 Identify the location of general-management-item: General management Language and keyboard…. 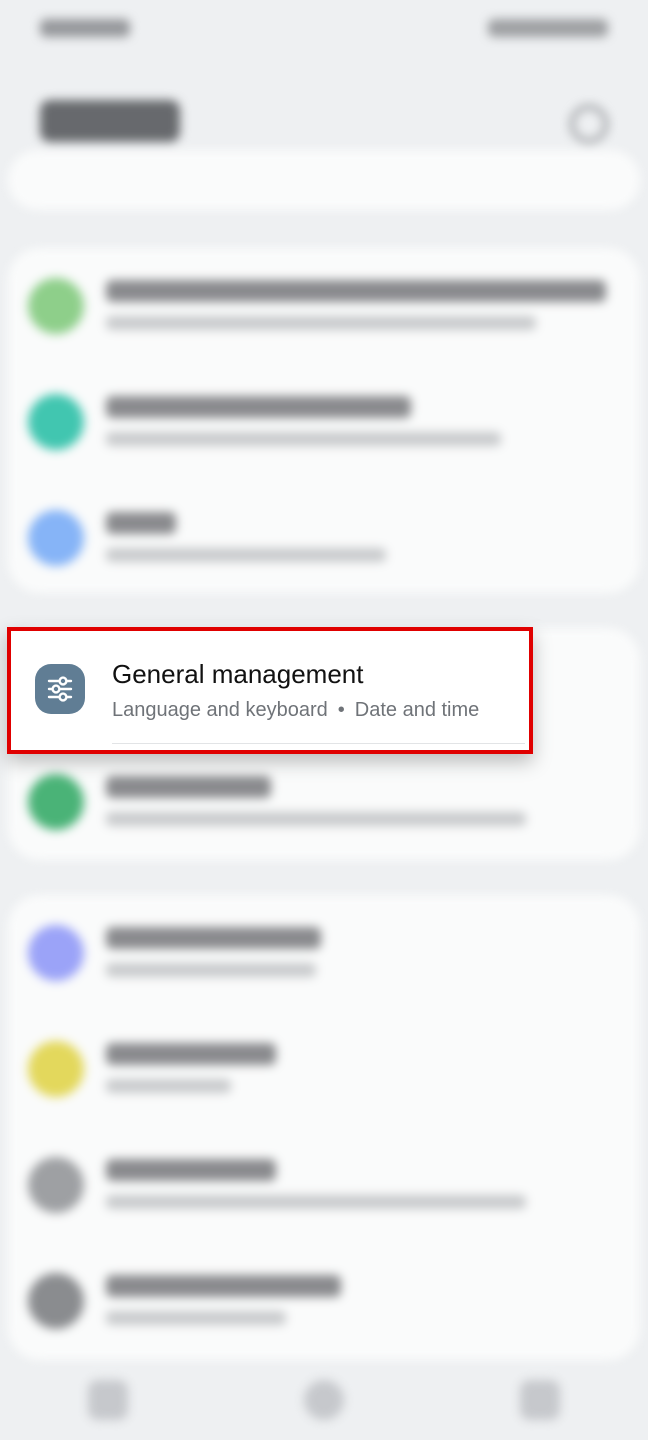
(270, 690).